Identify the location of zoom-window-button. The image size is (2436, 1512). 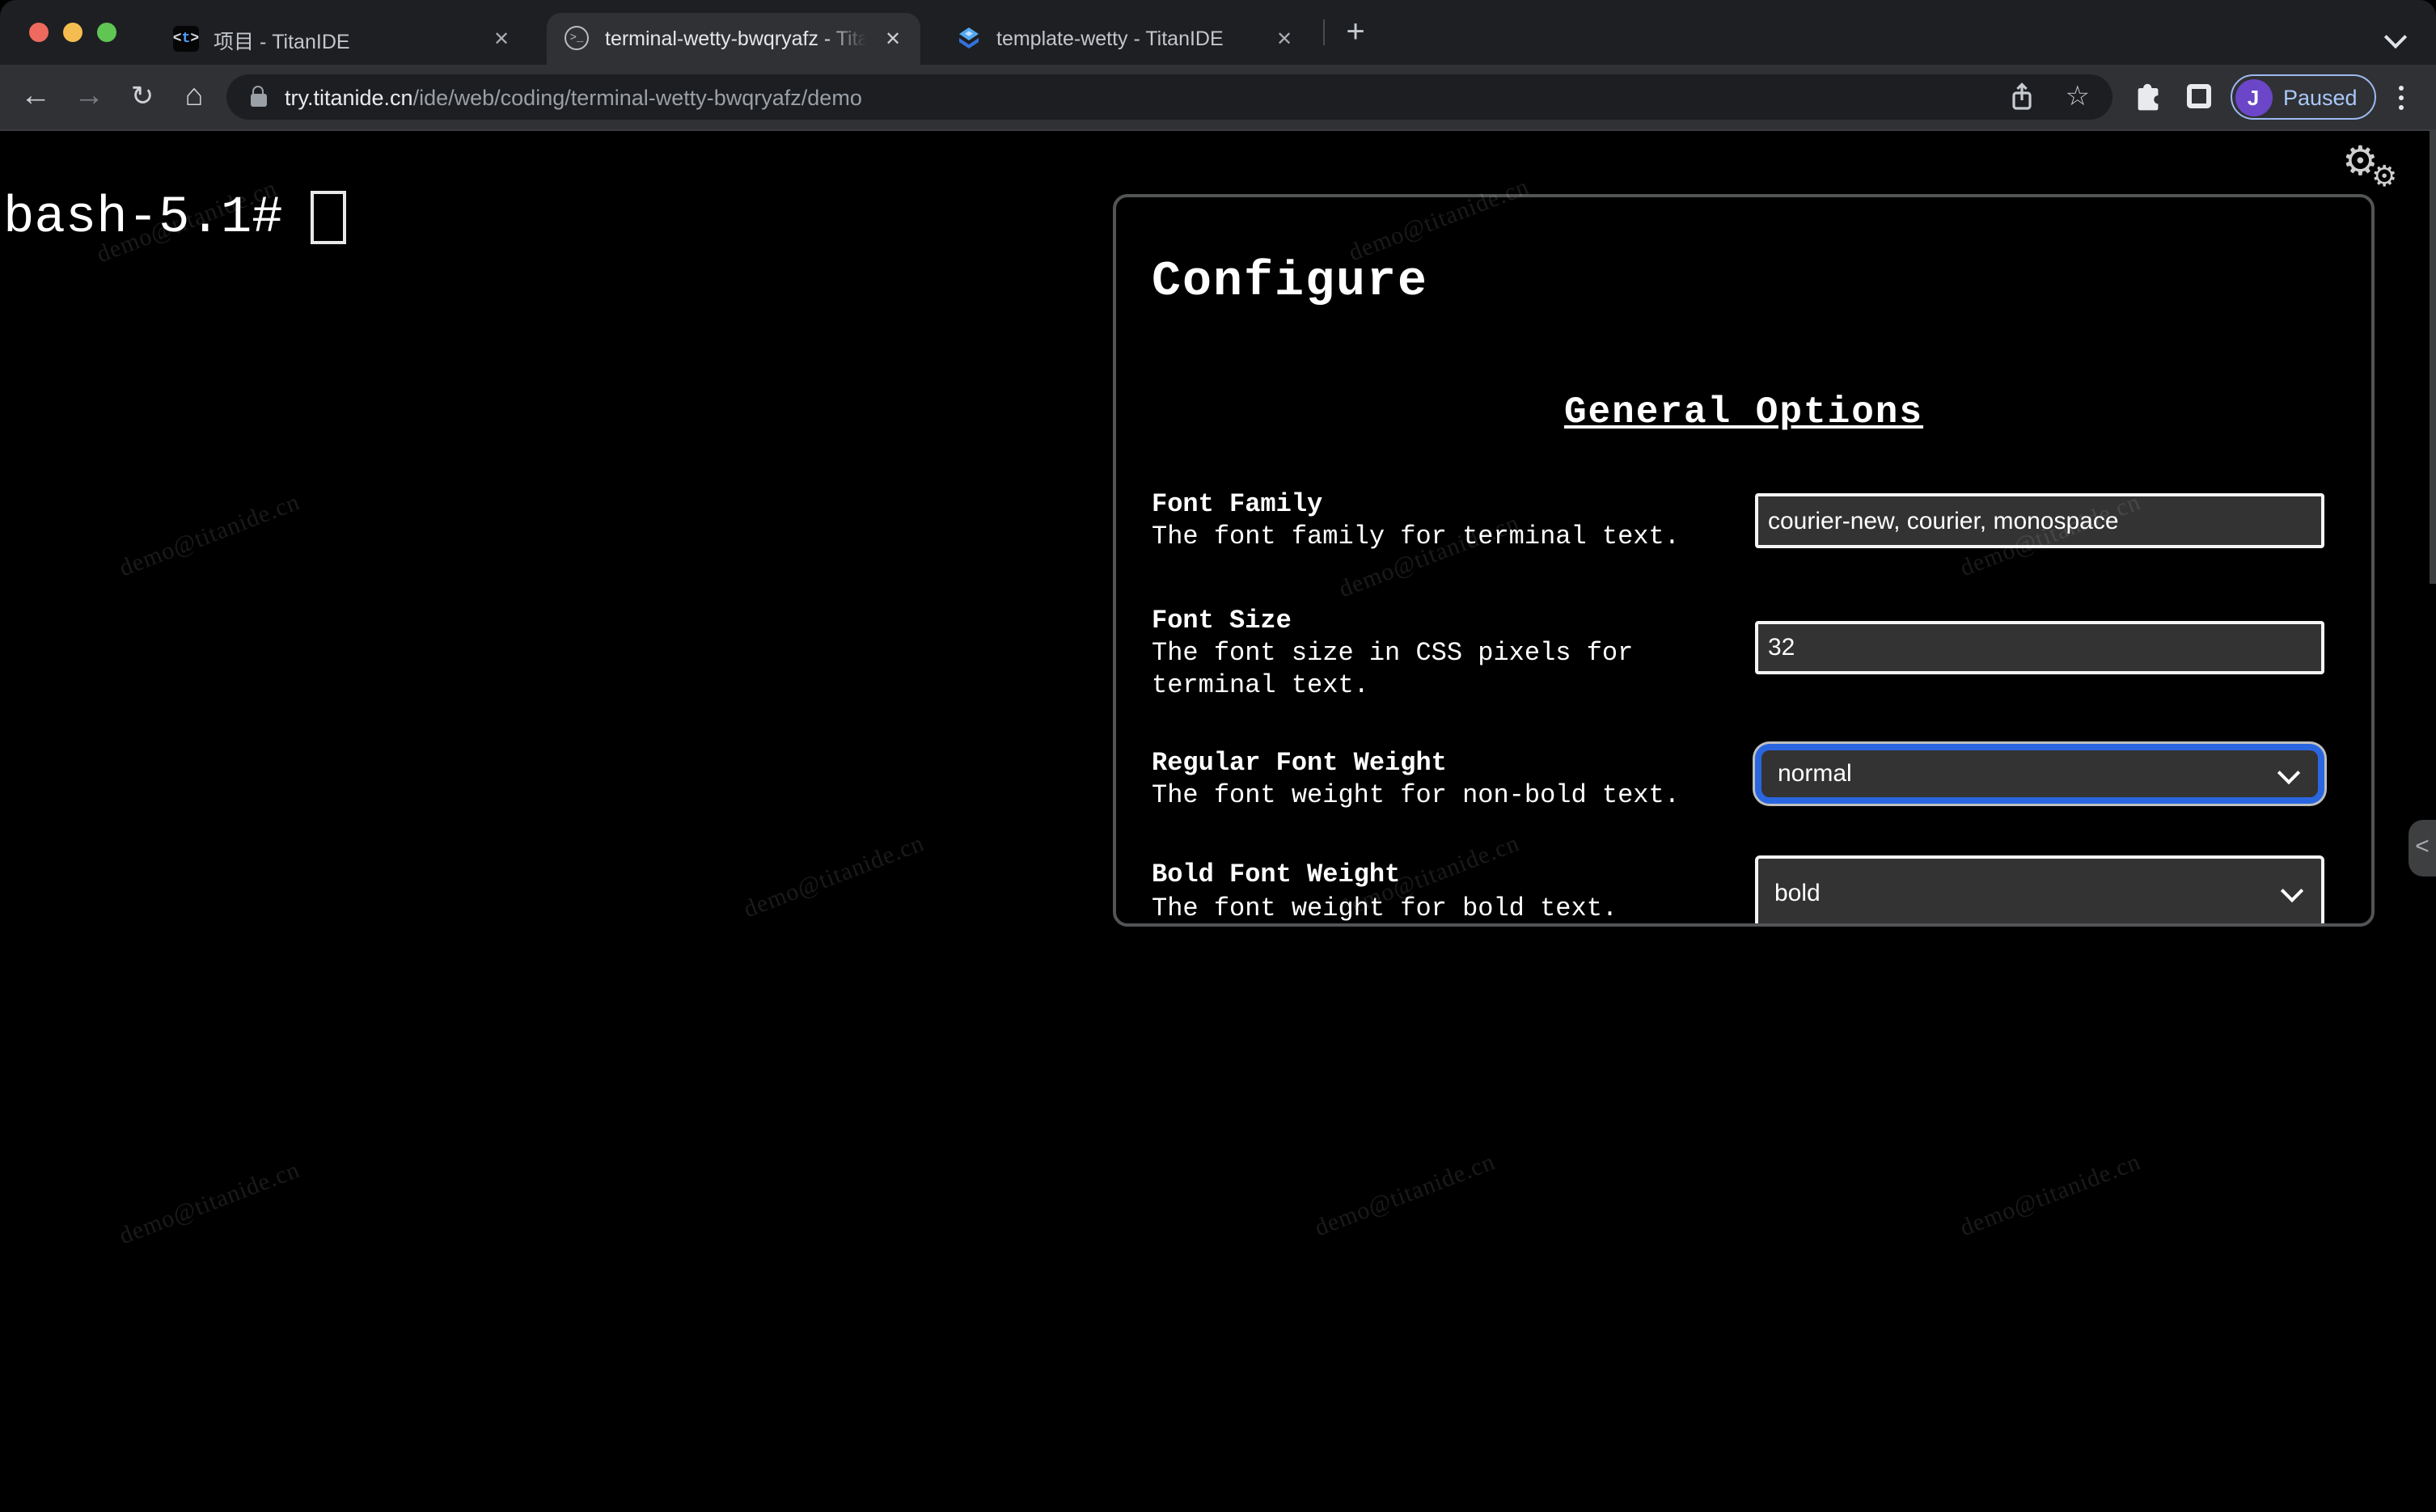
(106, 32).